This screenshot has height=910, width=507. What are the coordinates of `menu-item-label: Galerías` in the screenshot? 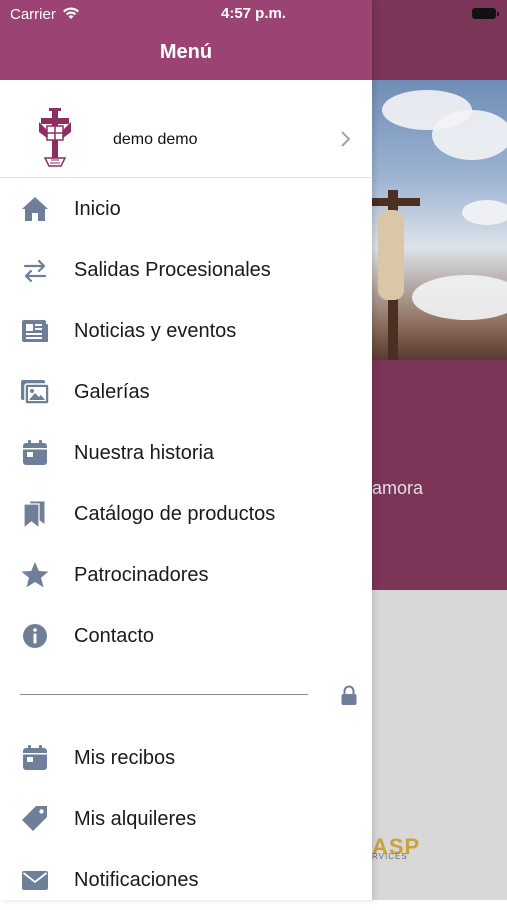 It's located at (112, 392).